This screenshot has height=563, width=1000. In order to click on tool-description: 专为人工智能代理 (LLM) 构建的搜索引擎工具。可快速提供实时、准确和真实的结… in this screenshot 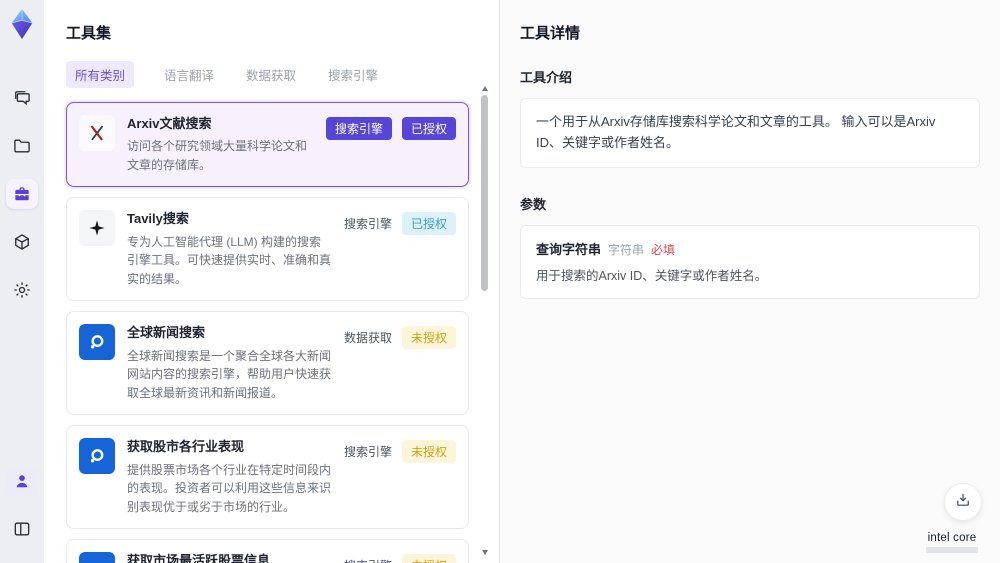, I will do `click(229, 260)`.